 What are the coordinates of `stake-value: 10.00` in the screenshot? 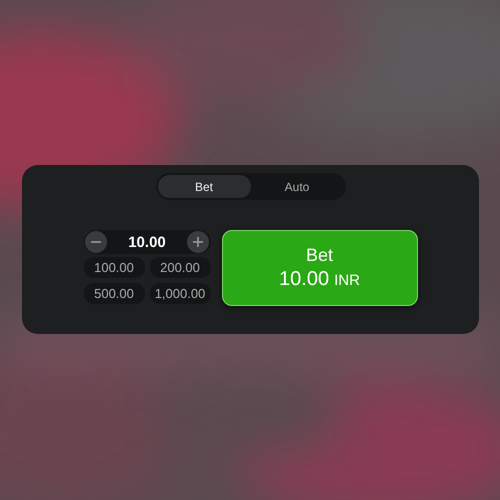 It's located at (147, 242).